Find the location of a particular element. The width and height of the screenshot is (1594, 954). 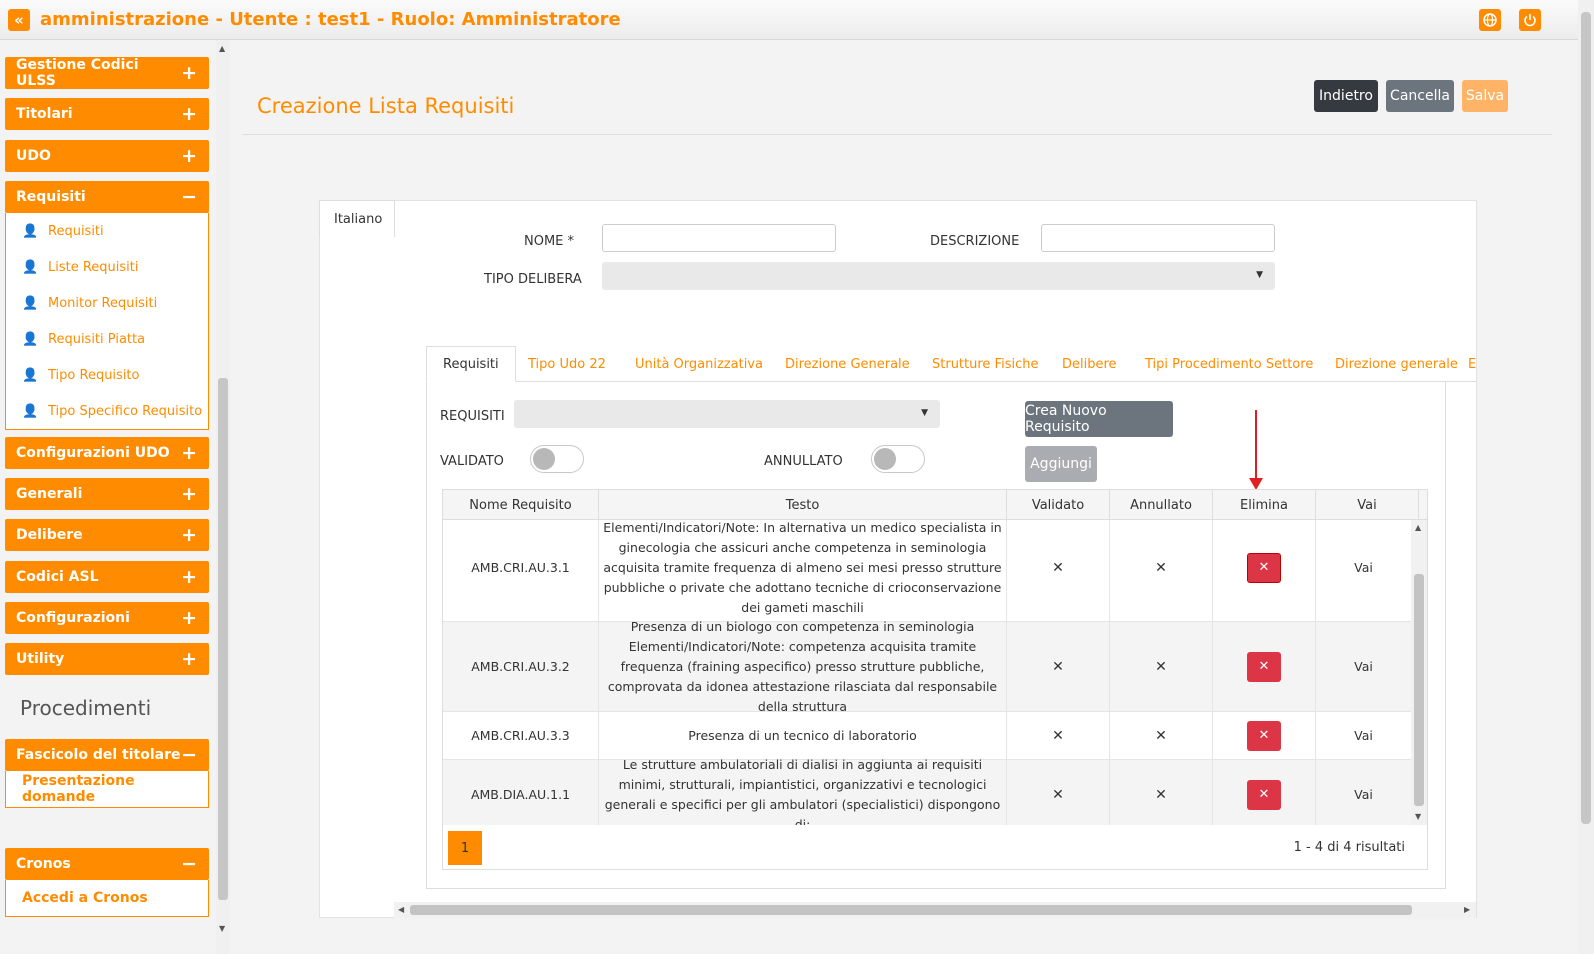

nome-input is located at coordinates (719, 238).